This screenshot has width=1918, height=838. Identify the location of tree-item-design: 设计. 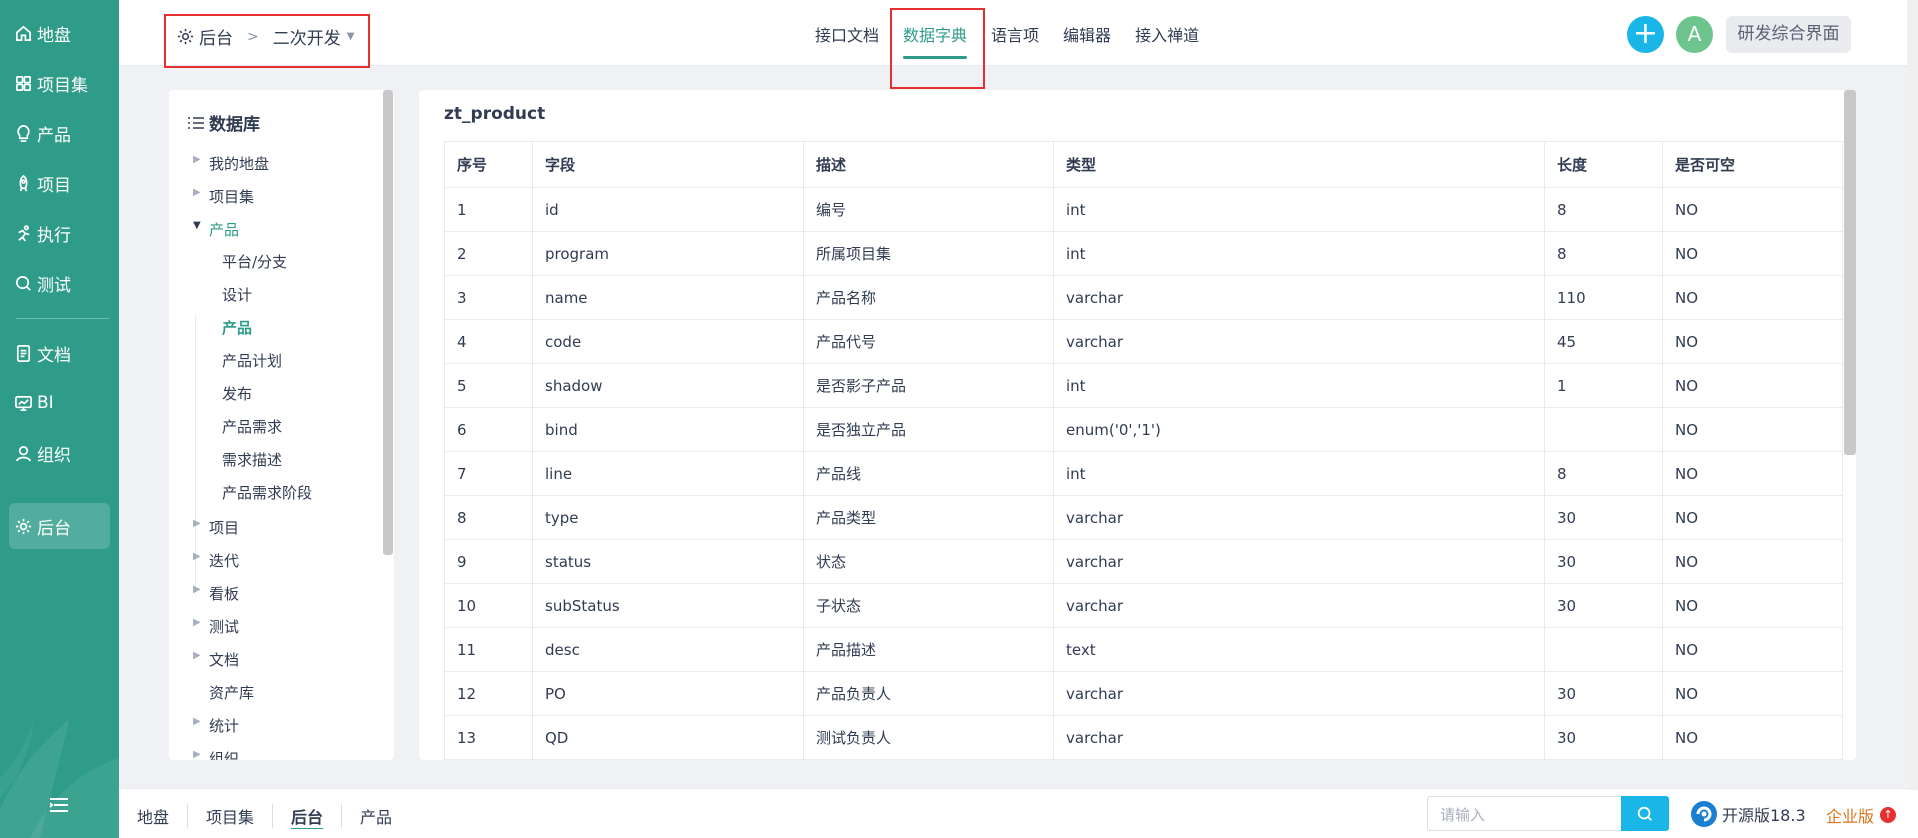
(237, 294).